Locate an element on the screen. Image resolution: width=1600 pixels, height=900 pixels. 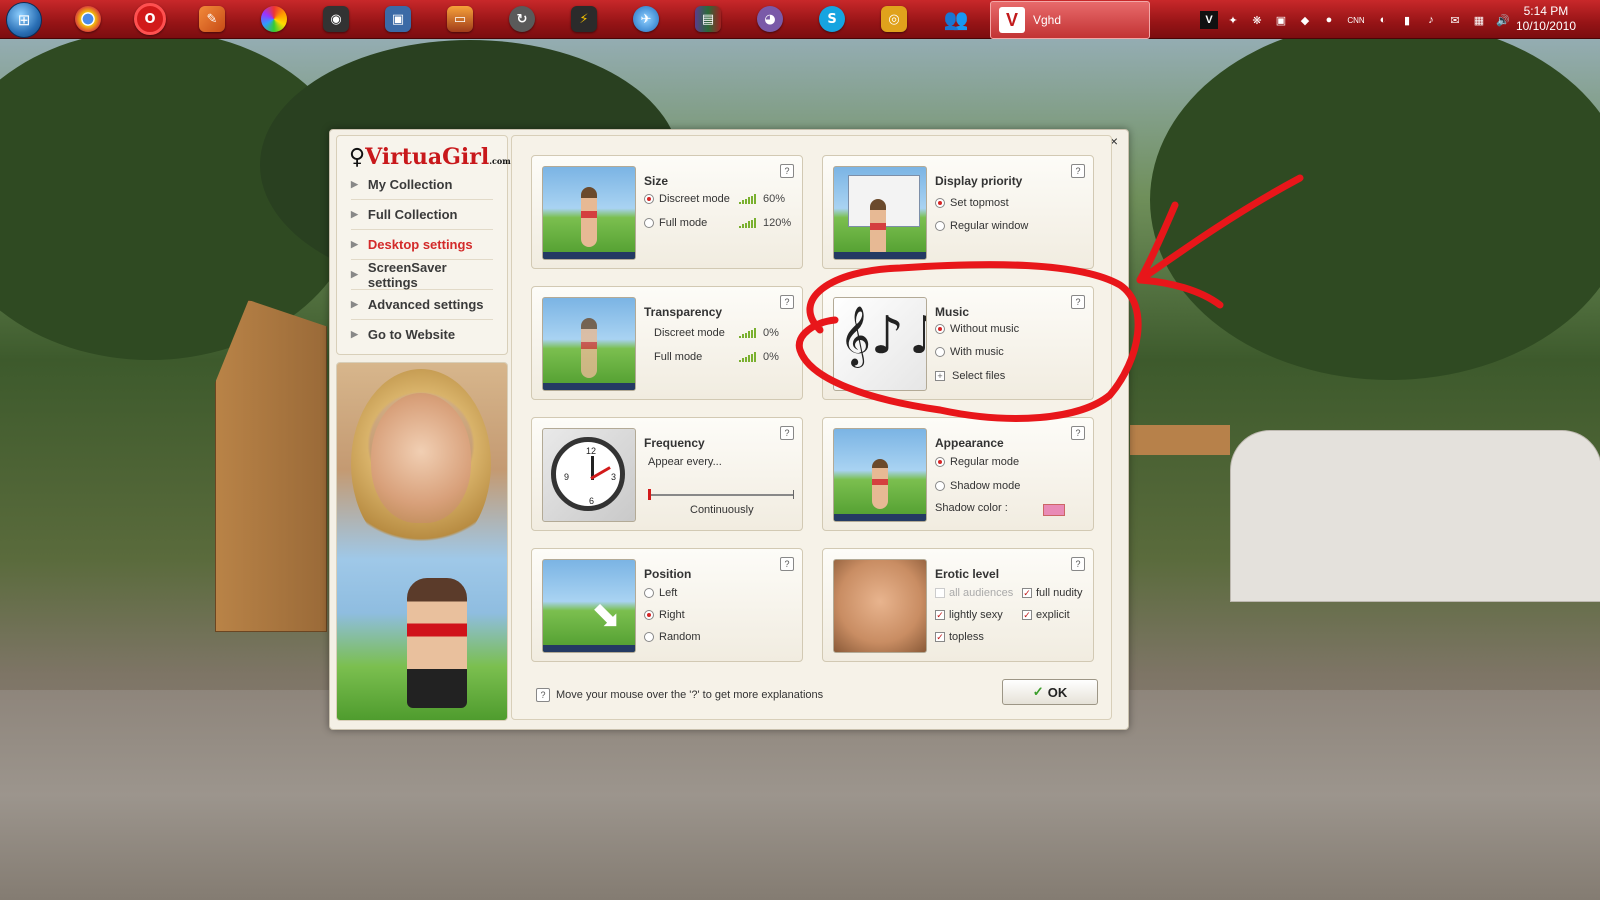
select-files-button: + Select files is located at coordinates (970, 376).